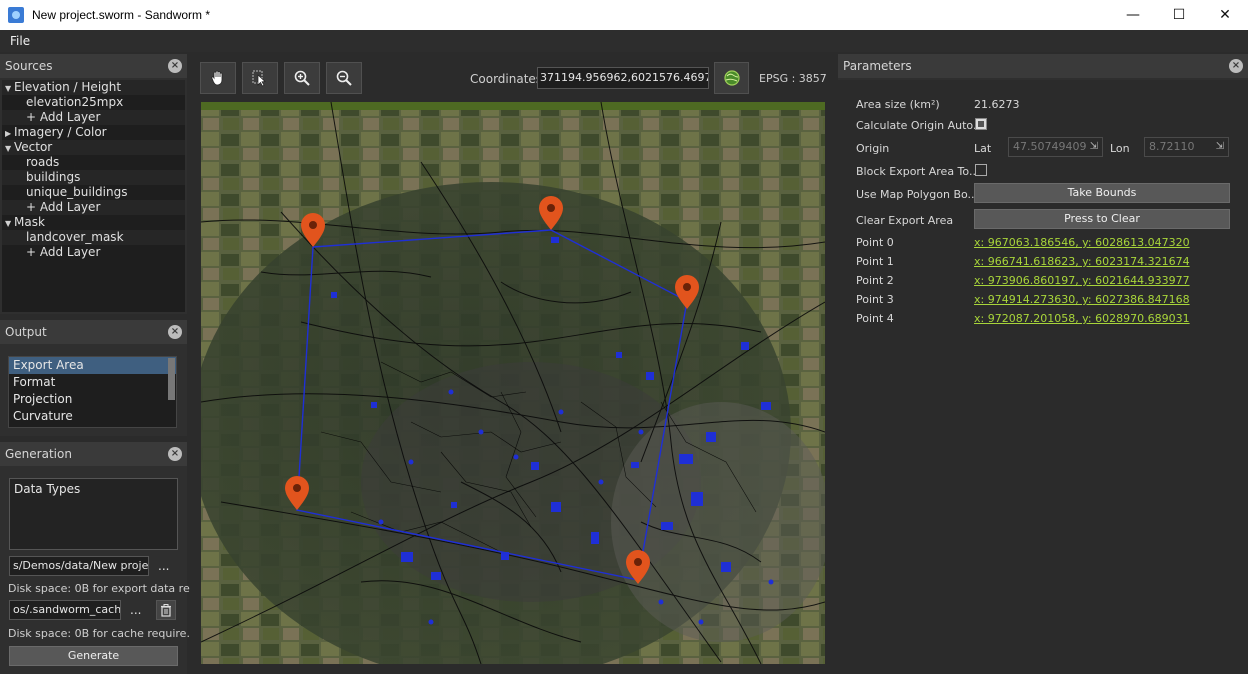  Describe the element at coordinates (624, 41) in the screenshot. I see `menu-bar: File` at that location.